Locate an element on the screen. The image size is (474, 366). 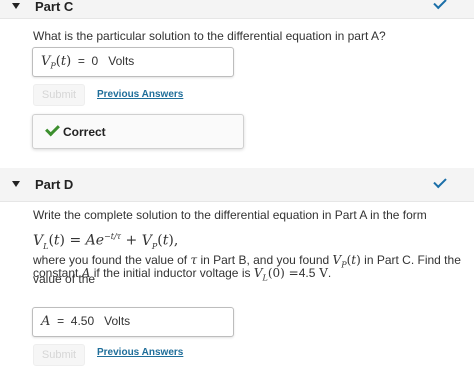
part-c-title: Part C is located at coordinates (54, 7).